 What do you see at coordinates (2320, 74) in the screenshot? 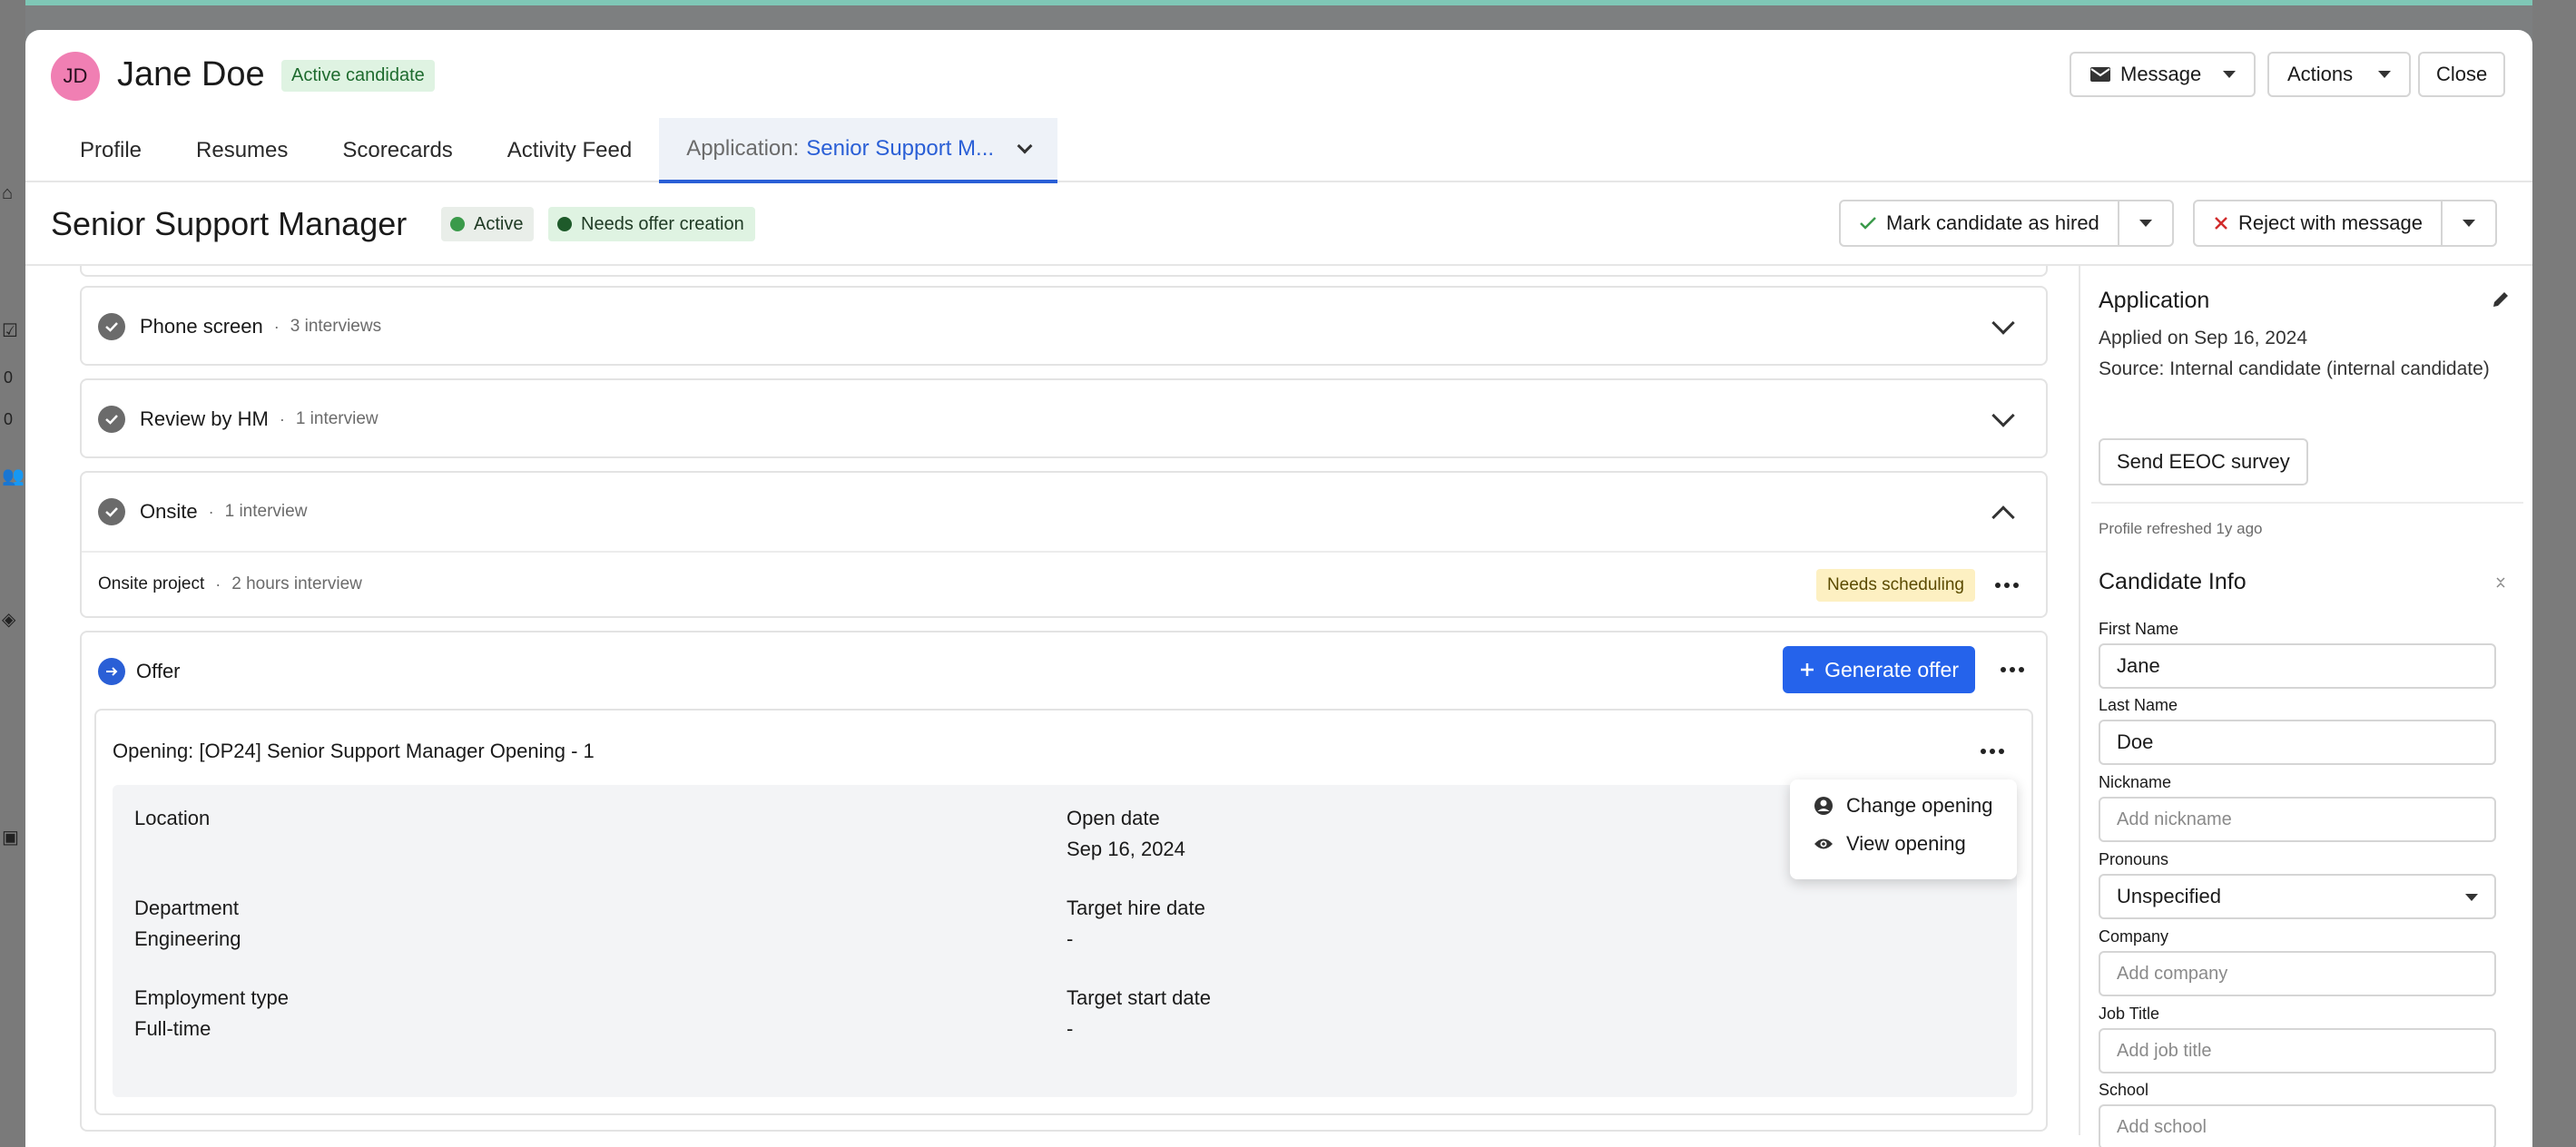
I see `actions-label: Actions` at bounding box center [2320, 74].